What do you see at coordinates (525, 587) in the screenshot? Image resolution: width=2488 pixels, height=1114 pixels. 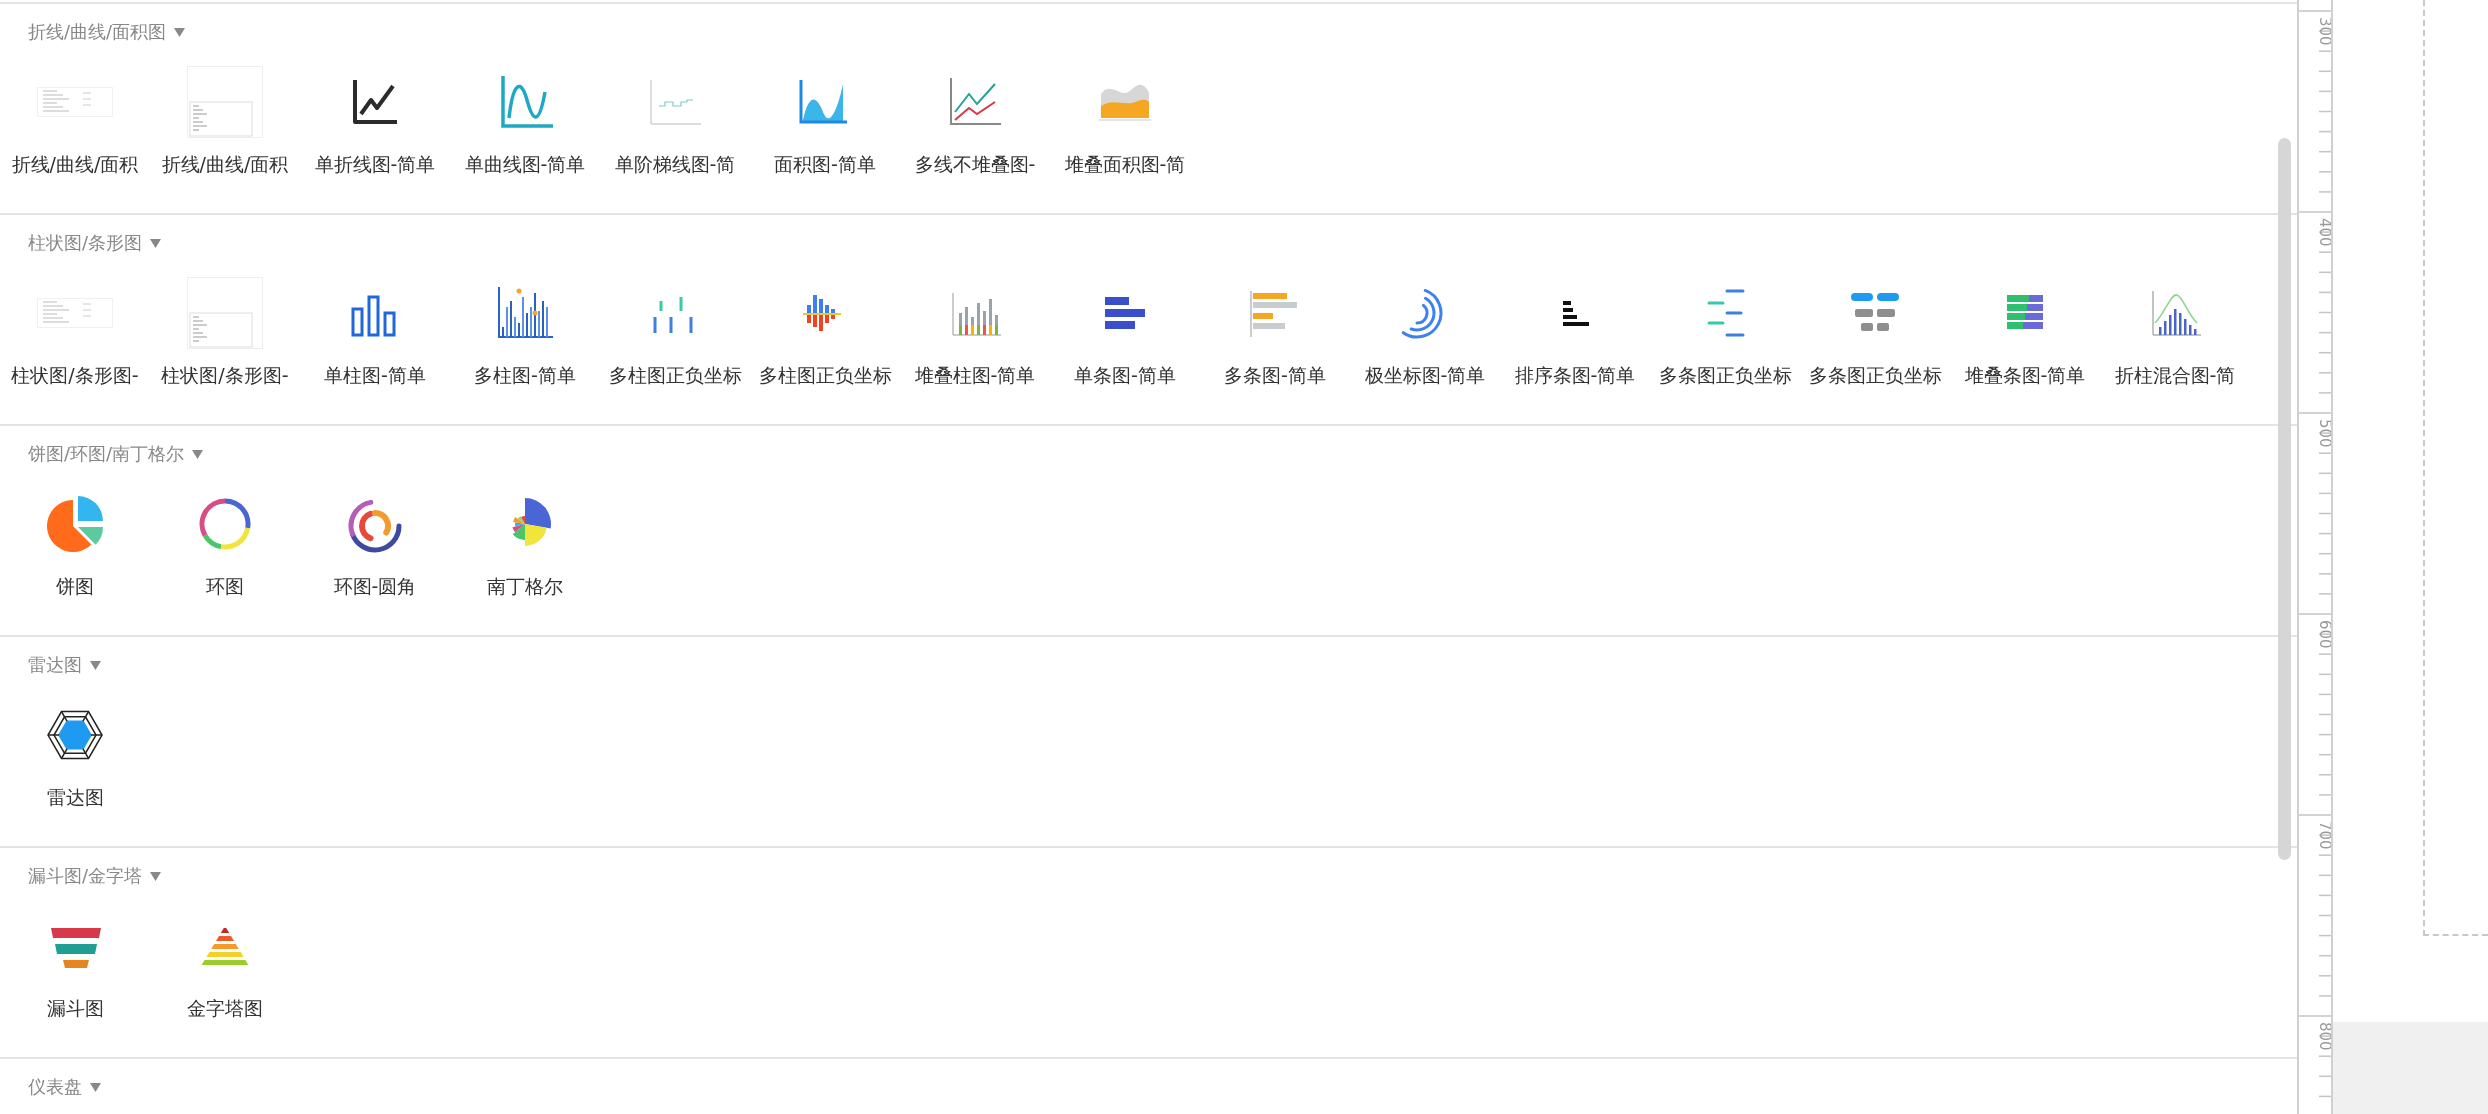 I see `chart-type-label: 南丁格尔` at bounding box center [525, 587].